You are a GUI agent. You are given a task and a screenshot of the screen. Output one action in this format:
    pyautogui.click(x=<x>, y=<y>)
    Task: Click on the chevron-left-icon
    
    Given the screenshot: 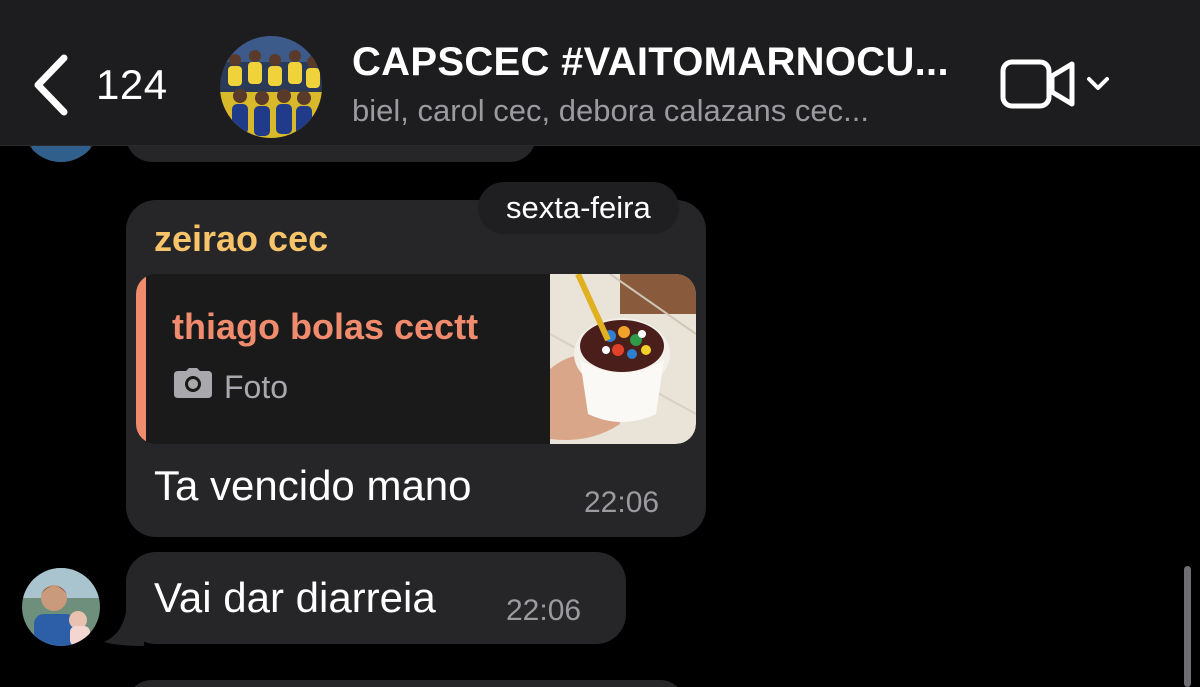 What is the action you would take?
    pyautogui.click(x=50, y=85)
    